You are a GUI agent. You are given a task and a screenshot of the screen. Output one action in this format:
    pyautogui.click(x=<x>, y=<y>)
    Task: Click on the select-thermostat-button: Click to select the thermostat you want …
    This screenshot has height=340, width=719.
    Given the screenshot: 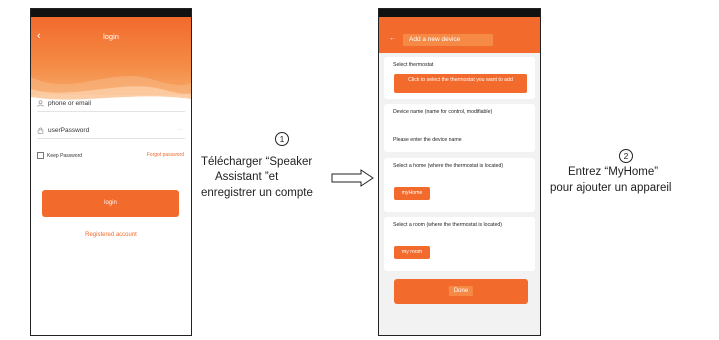 What is the action you would take?
    pyautogui.click(x=460, y=83)
    